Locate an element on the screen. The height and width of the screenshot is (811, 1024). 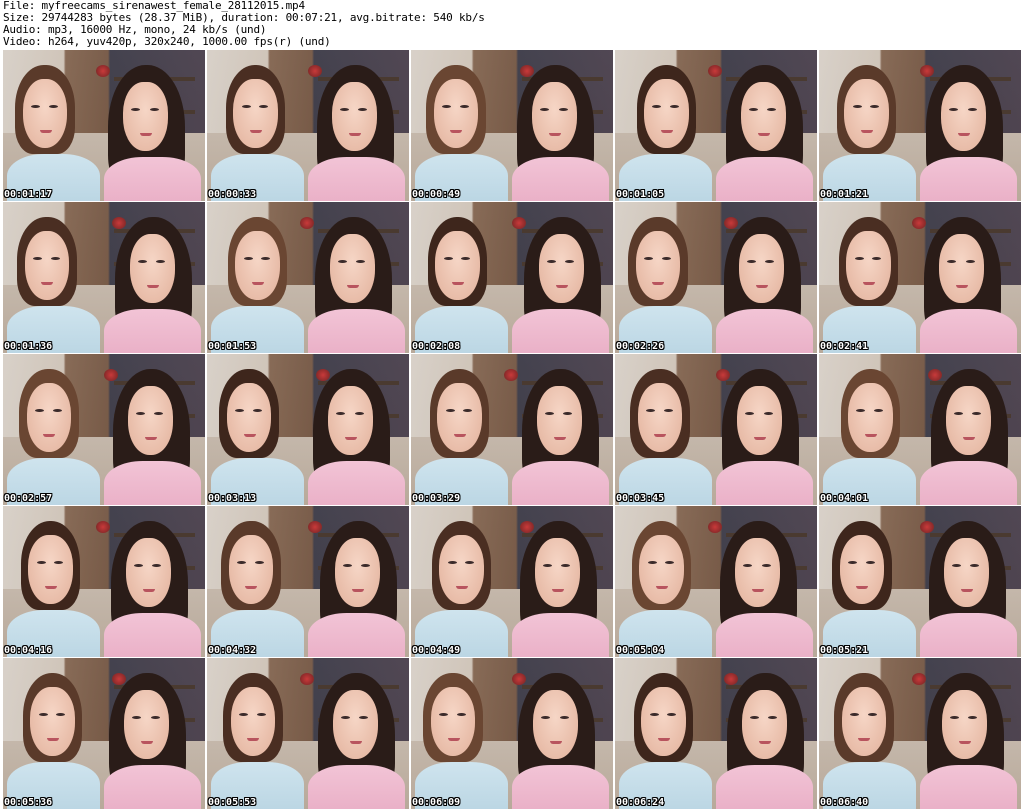
thumbnail-frame: 00:01:53 is located at coordinates (308, 277).